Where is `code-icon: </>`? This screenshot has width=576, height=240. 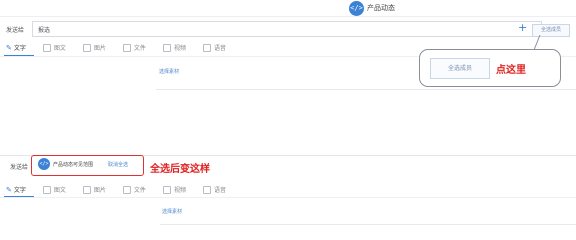 code-icon: </> is located at coordinates (44, 164).